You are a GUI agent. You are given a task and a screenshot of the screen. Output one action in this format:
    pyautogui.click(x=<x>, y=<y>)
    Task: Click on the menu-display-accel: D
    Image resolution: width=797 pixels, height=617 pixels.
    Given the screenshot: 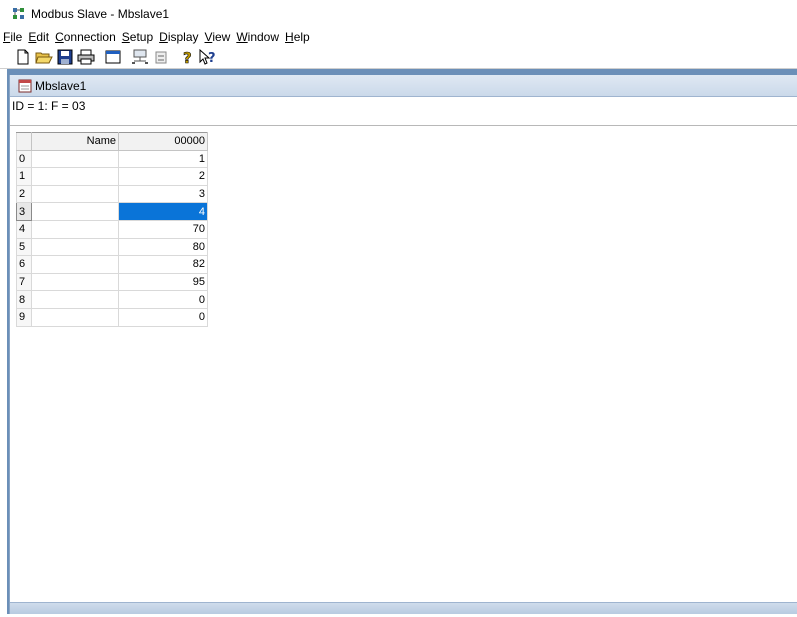 What is the action you would take?
    pyautogui.click(x=163, y=36)
    